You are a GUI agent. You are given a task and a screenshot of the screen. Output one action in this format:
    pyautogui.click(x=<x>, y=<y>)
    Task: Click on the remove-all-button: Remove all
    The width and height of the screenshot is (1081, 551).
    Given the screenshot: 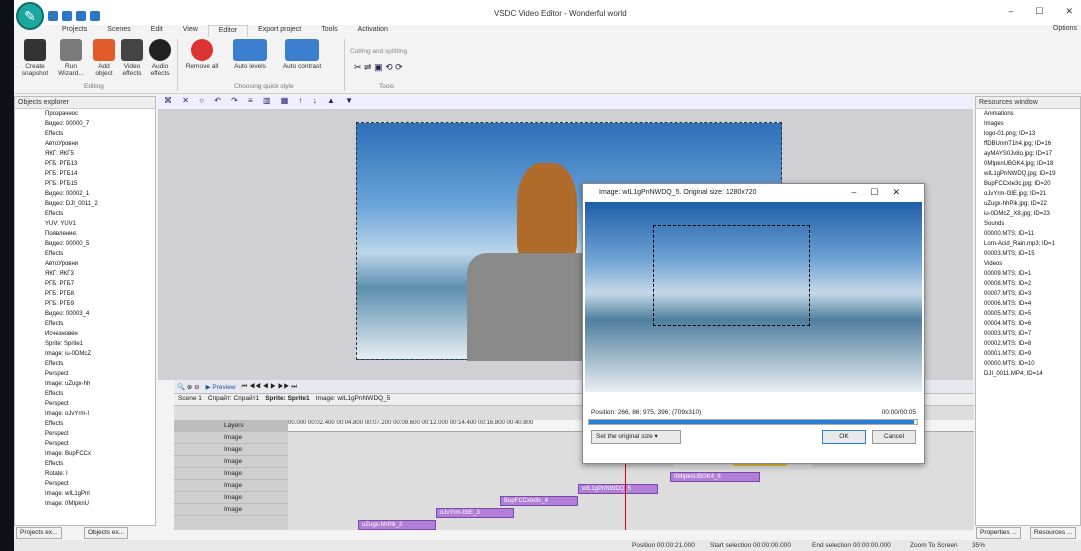 What is the action you would take?
    pyautogui.click(x=202, y=54)
    